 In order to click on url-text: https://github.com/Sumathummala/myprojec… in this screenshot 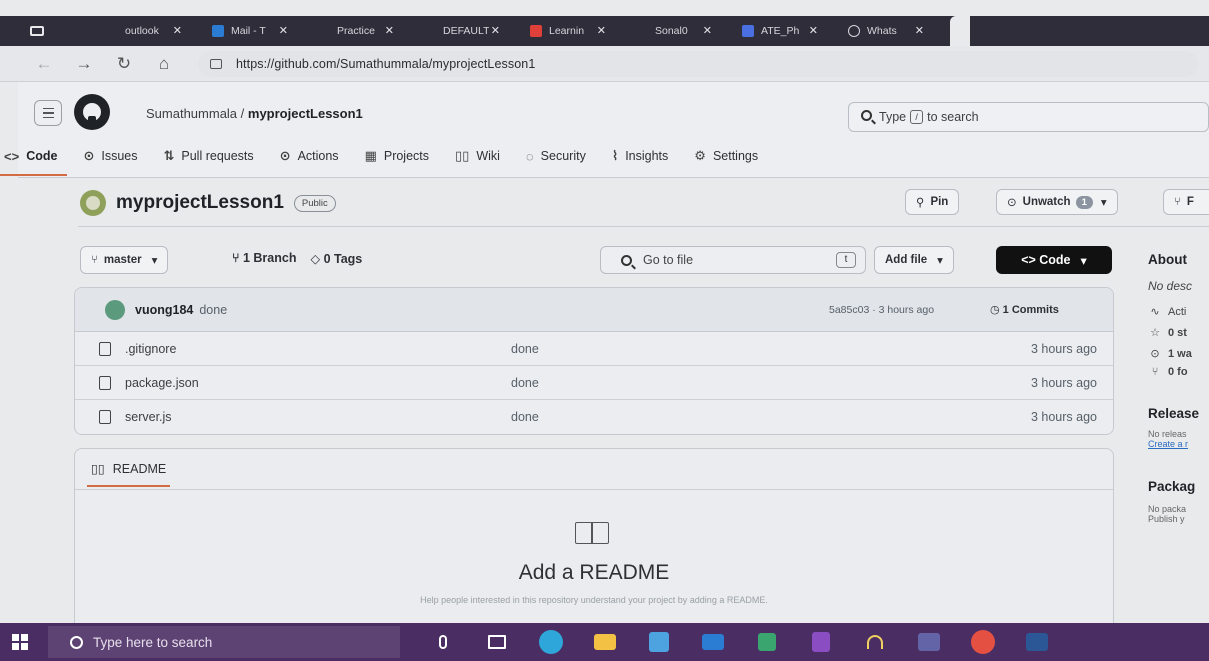, I will do `click(385, 64)`.